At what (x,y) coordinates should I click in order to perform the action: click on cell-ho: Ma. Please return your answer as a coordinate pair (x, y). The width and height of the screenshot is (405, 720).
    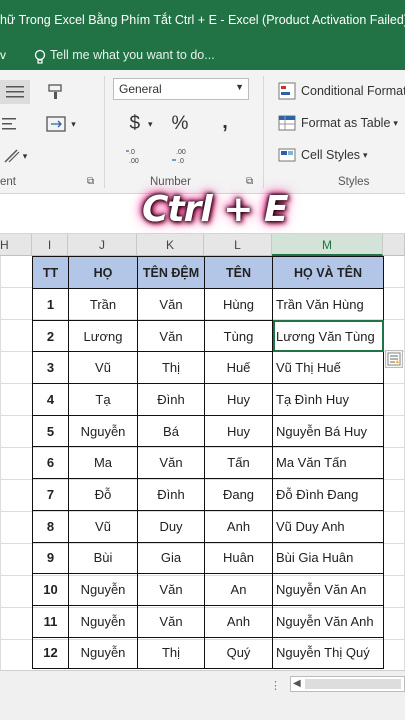
    Looking at the image, I should click on (103, 463).